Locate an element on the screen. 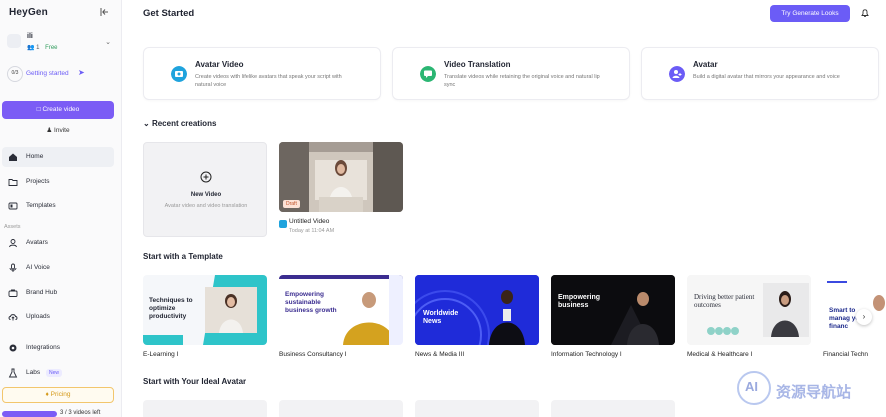 This screenshot has width=886, height=417. video-name: Untitled Video is located at coordinates (309, 221).